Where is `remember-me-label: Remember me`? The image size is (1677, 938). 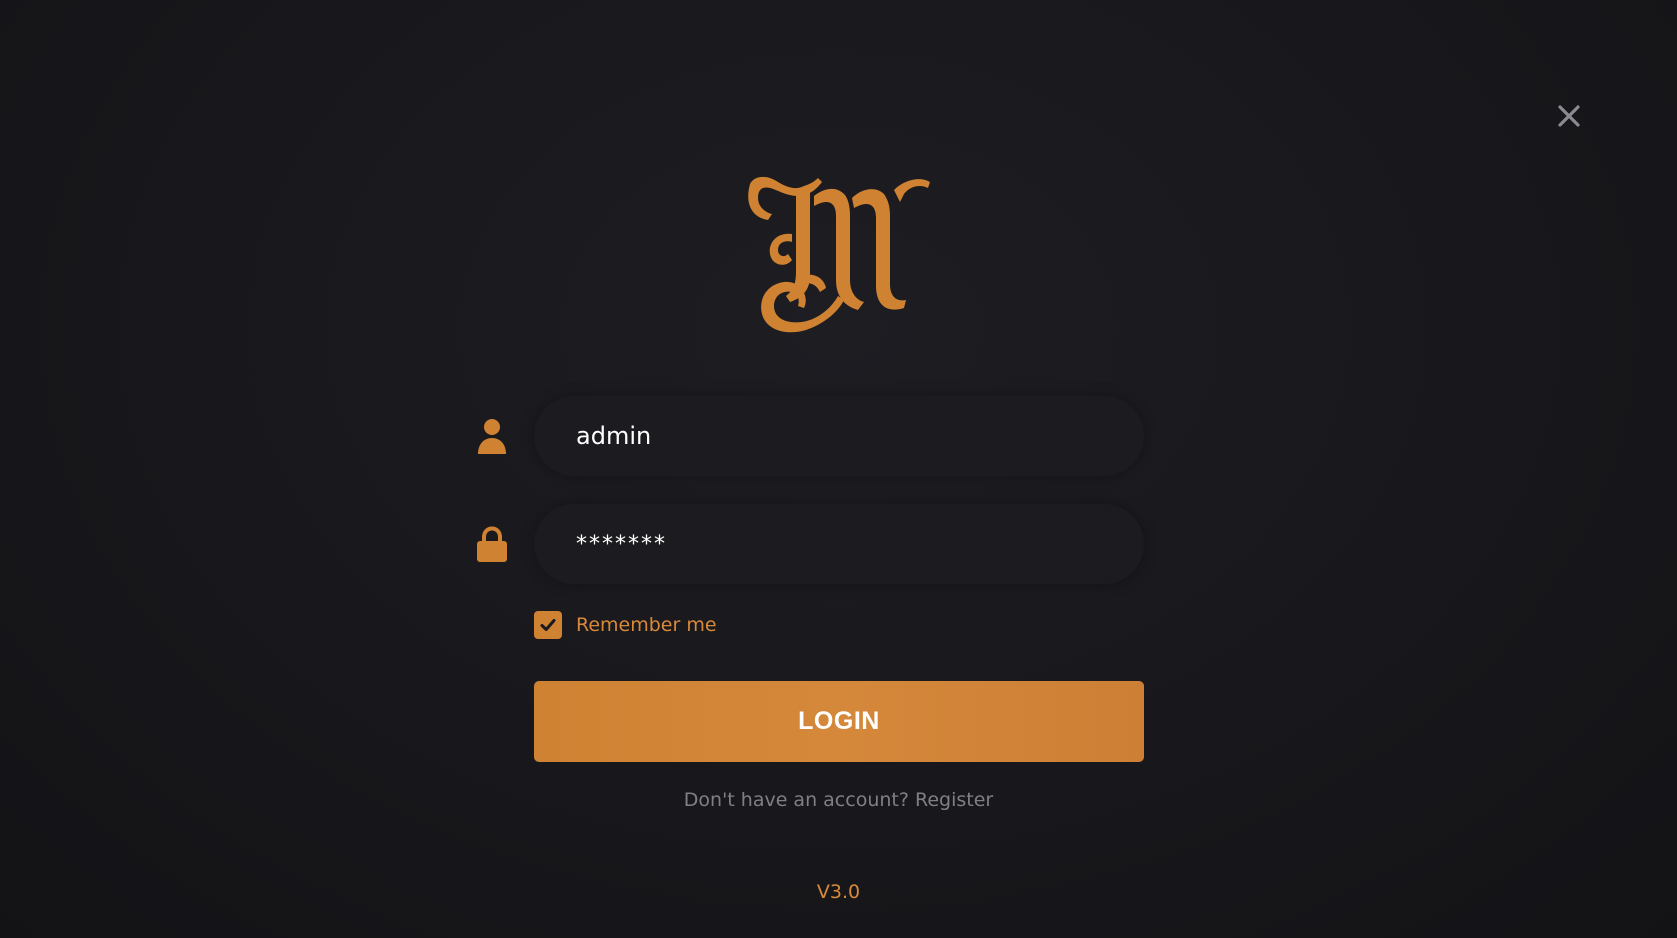 remember-me-label: Remember me is located at coordinates (646, 625).